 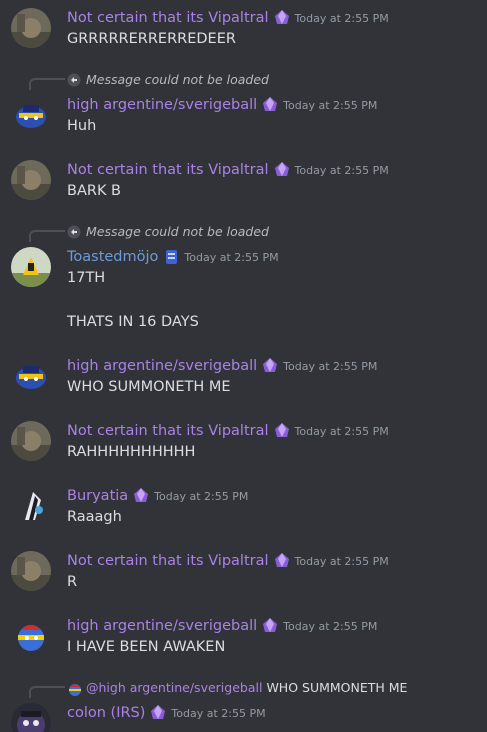 What do you see at coordinates (86, 278) in the screenshot?
I see `message-text: 17TH` at bounding box center [86, 278].